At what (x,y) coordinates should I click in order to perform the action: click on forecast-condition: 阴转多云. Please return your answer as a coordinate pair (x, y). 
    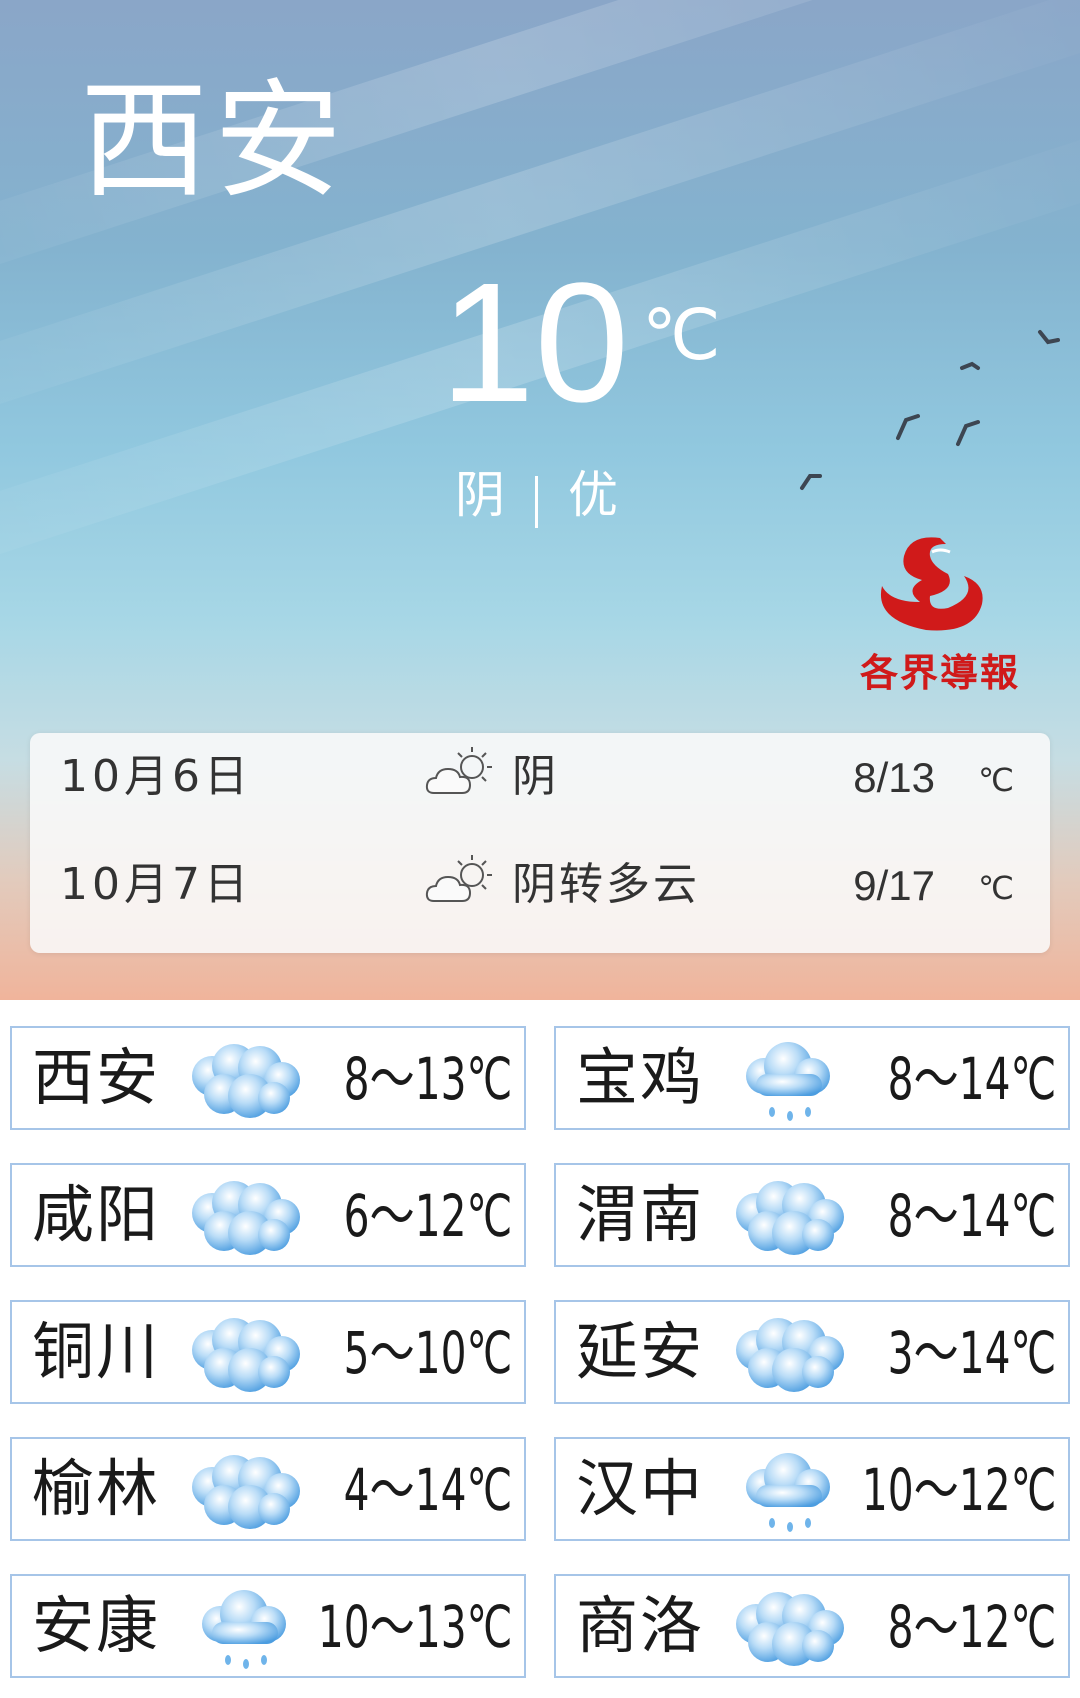
    Looking at the image, I should click on (606, 884).